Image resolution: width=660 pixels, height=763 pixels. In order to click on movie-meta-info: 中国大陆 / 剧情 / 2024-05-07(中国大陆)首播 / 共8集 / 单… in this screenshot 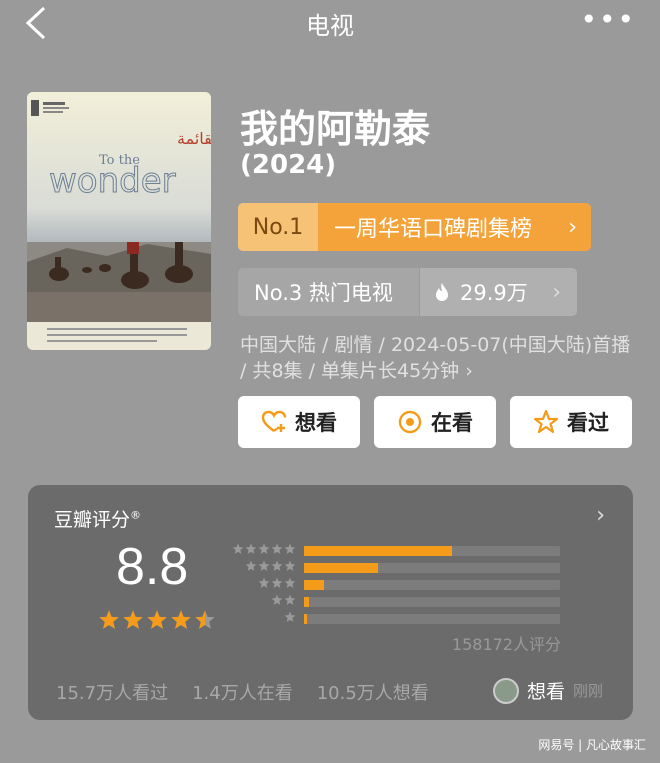, I will do `click(437, 358)`.